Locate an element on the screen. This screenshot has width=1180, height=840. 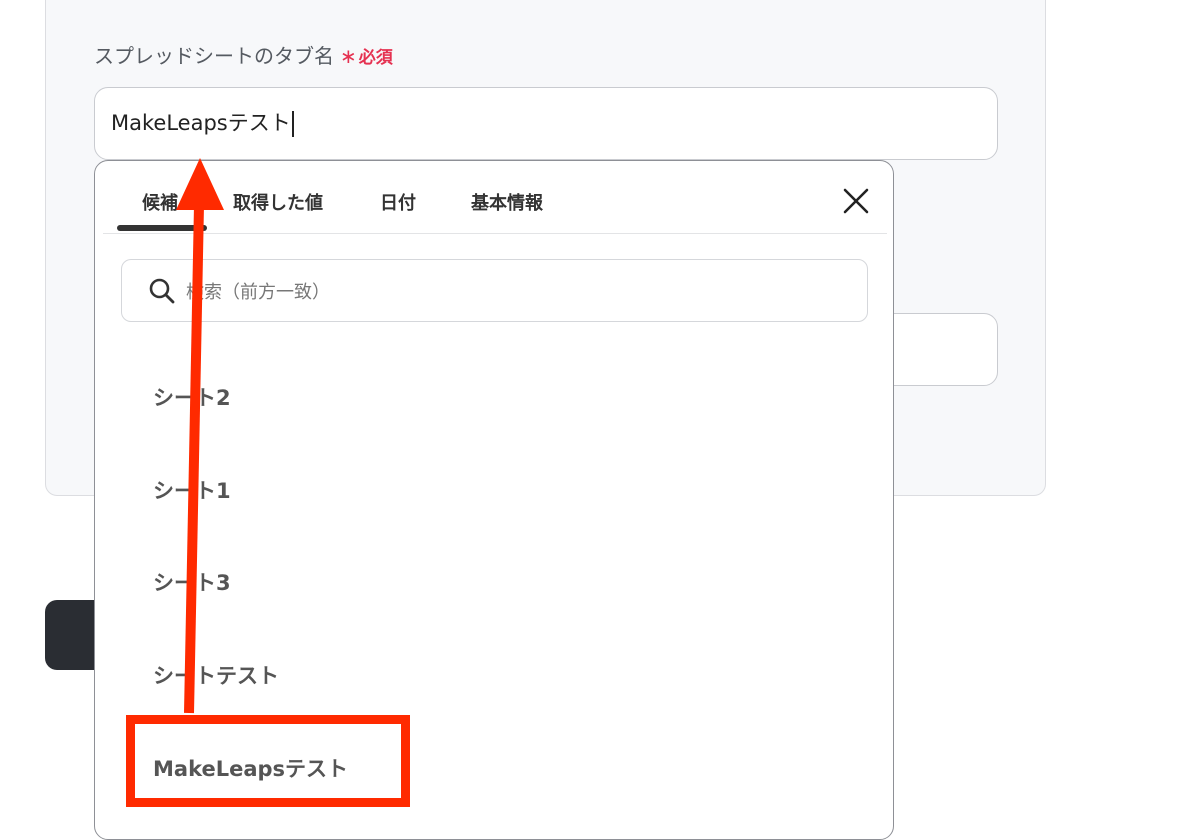
field-label-text: スプレッドシートのタブ名 is located at coordinates (214, 56).